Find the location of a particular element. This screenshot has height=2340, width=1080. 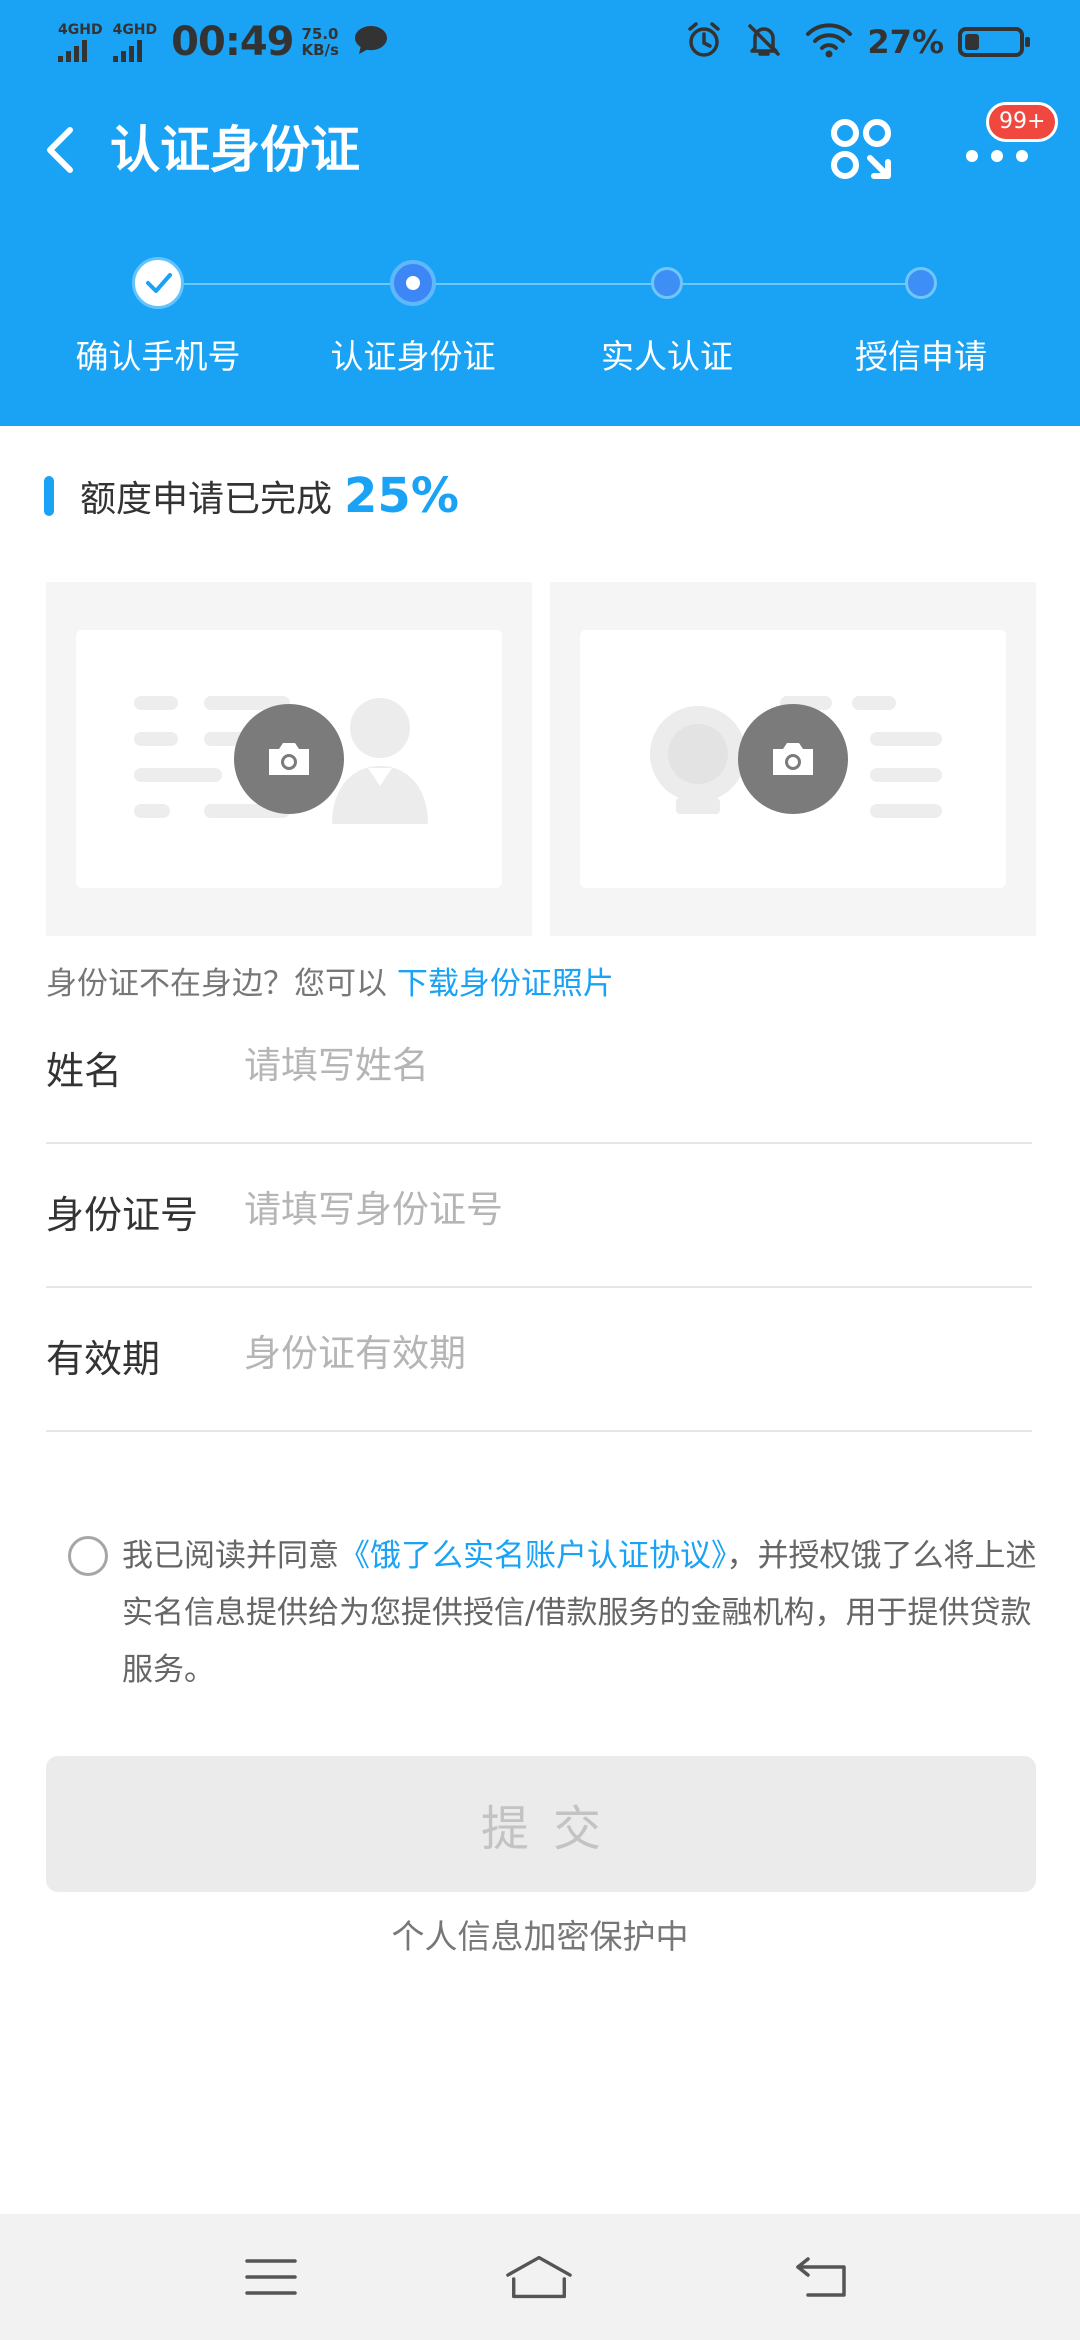

status-bar: 4GHD 4GHD 00:49 75.0 KB/s 27% is located at coordinates (540, 42).